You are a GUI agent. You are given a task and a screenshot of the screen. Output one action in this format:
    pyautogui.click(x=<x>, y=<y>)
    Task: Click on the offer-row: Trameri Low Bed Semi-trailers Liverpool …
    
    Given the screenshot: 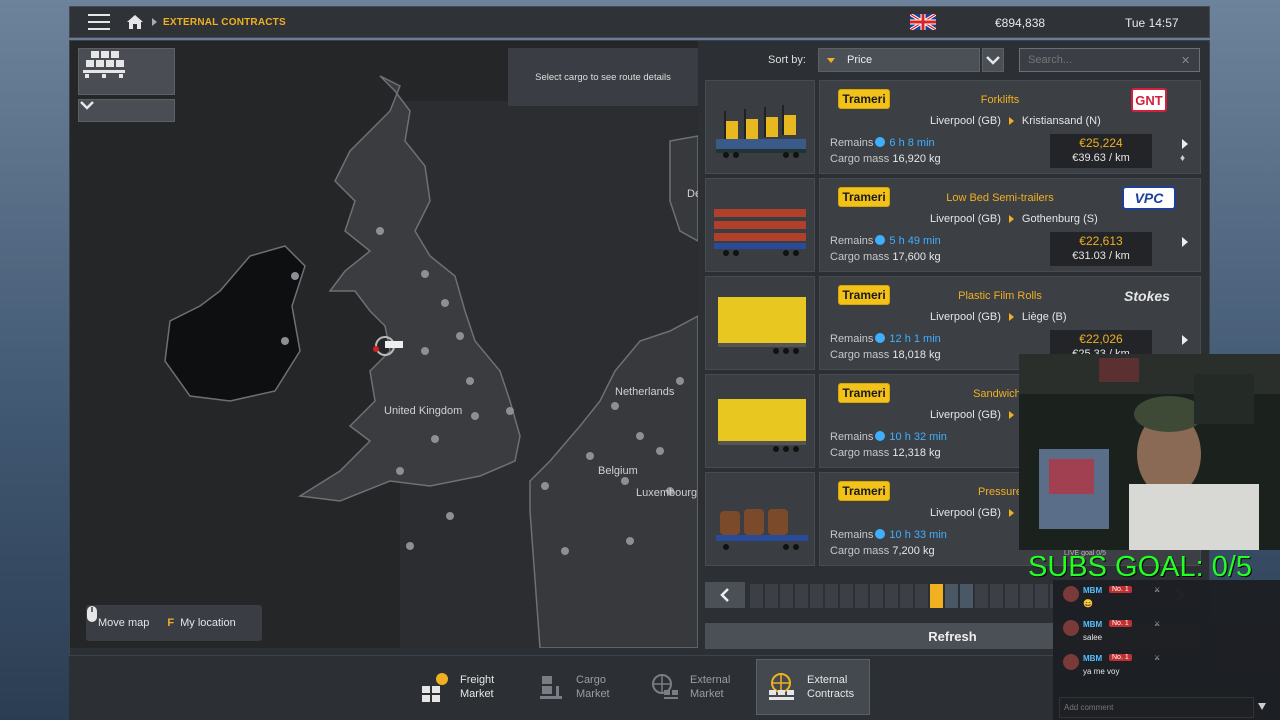 What is the action you would take?
    pyautogui.click(x=953, y=225)
    